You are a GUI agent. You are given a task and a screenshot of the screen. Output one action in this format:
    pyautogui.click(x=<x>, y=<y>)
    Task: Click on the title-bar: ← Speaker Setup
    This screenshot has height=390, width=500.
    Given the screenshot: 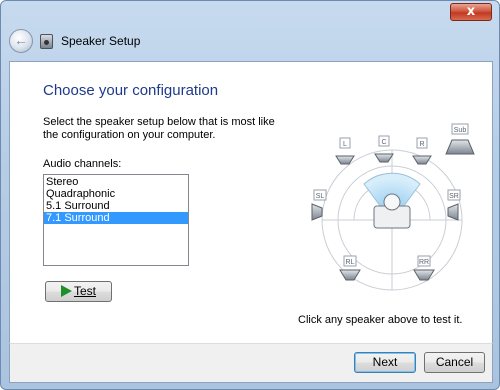 What is the action you would take?
    pyautogui.click(x=249, y=42)
    